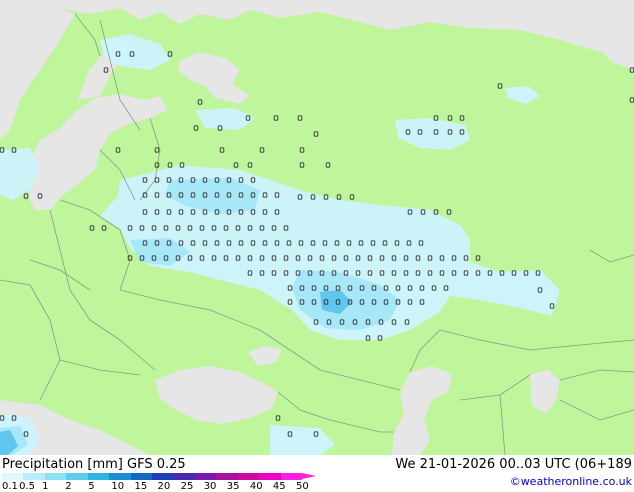 This screenshot has width=634, height=492. I want to click on map-title: Precipitation [mm] GFS 0.25, so click(94, 464).